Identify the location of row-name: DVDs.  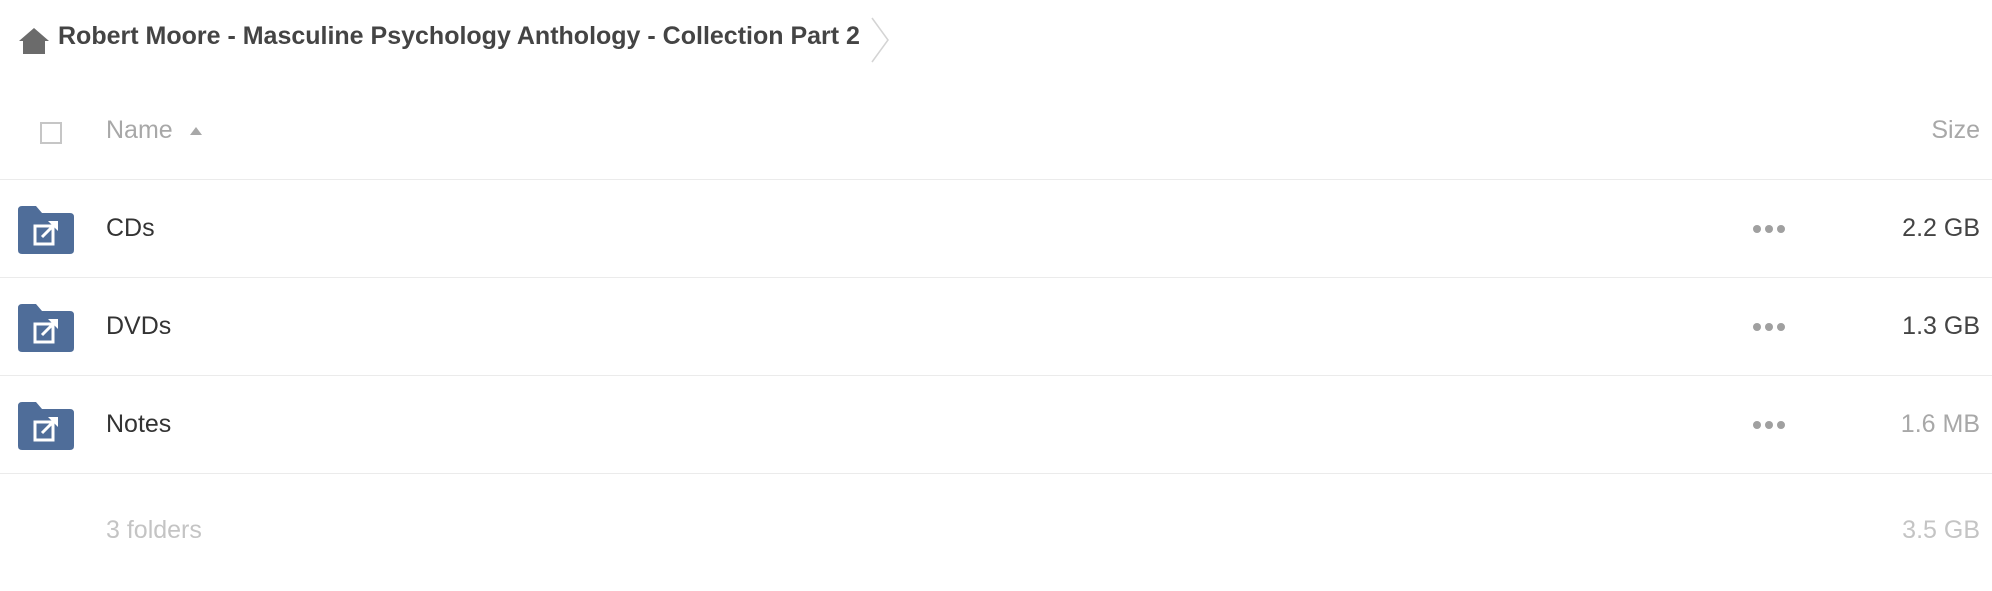
(138, 326).